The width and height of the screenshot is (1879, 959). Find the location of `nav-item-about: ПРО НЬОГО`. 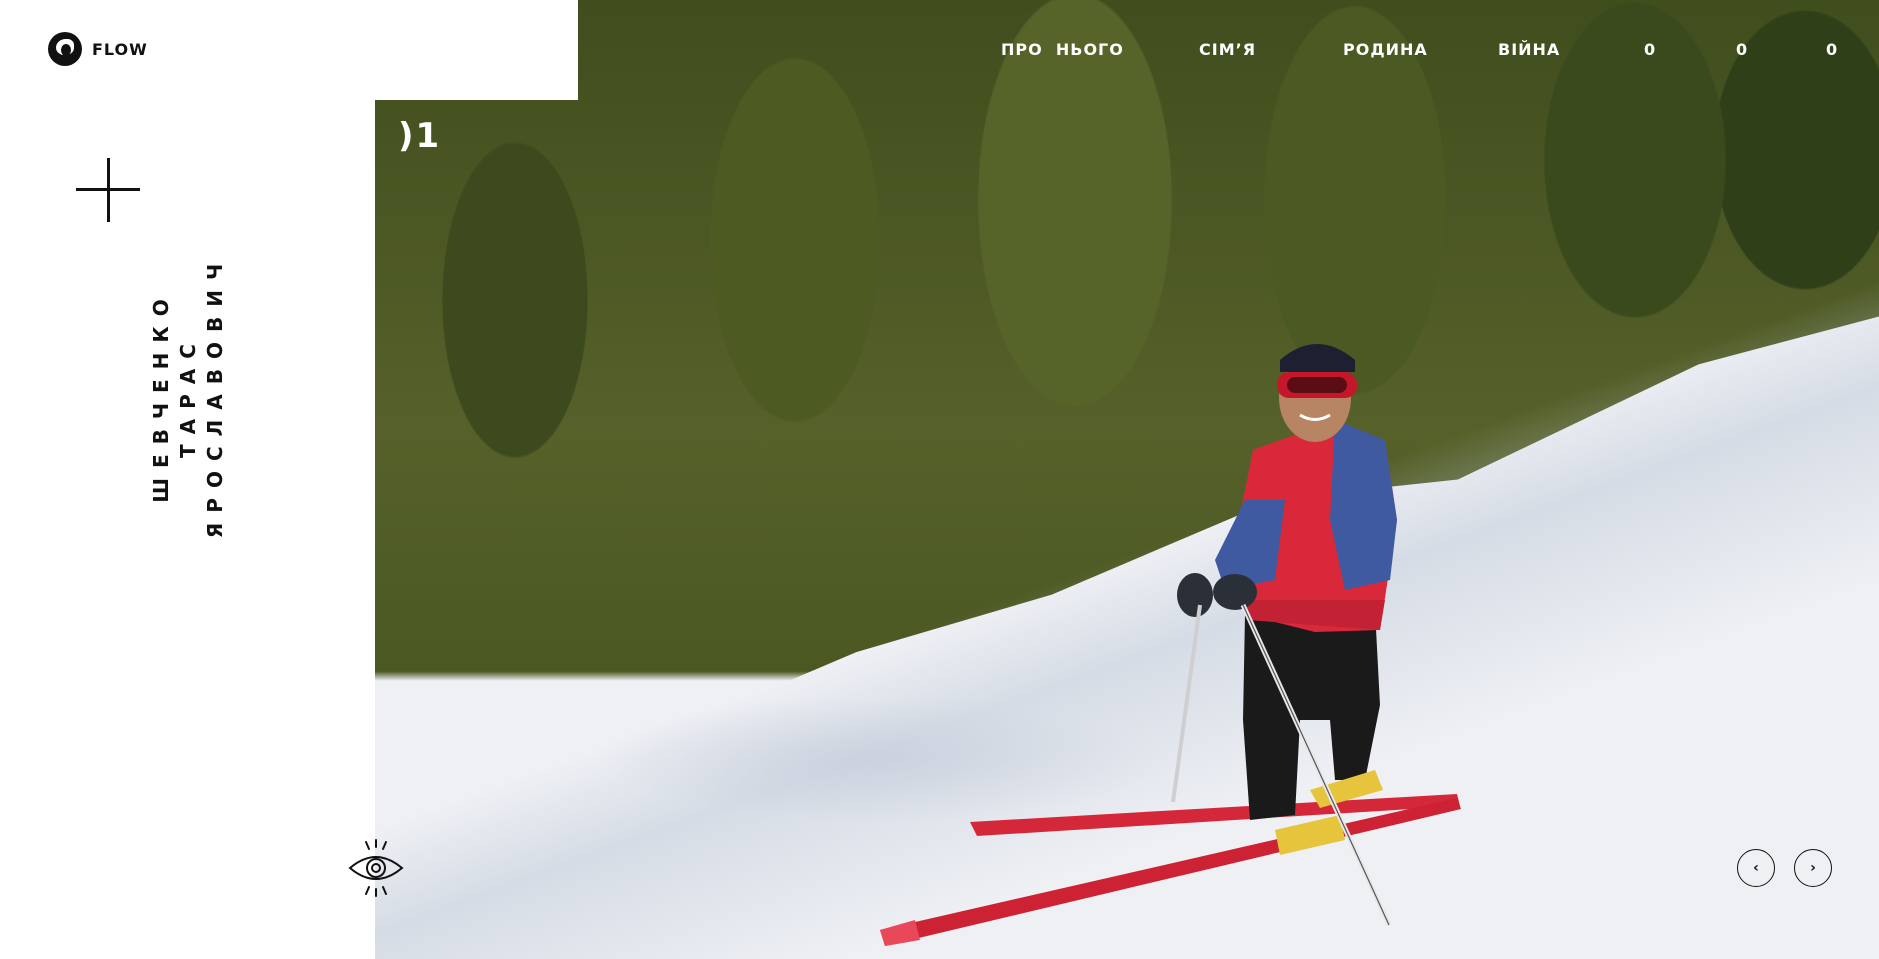

nav-item-about: ПРО НЬОГО is located at coordinates (1062, 49).